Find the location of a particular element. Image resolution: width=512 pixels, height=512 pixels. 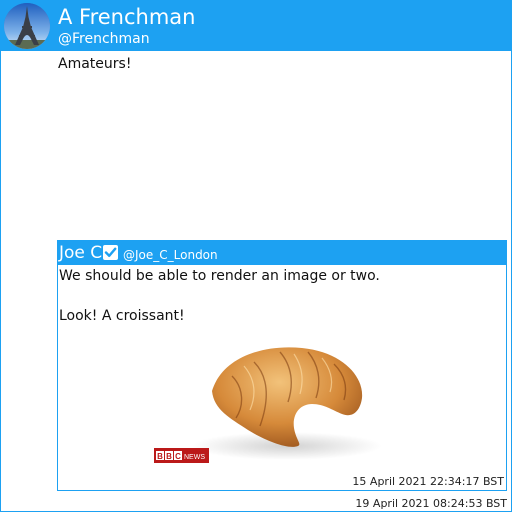

quoted-author-handle: @Joe_C_London is located at coordinates (170, 255).